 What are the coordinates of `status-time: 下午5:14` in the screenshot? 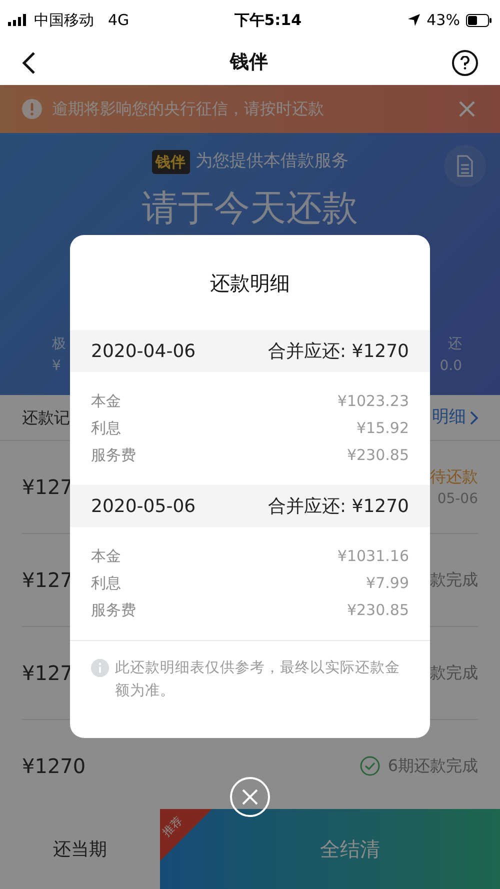 It's located at (268, 20).